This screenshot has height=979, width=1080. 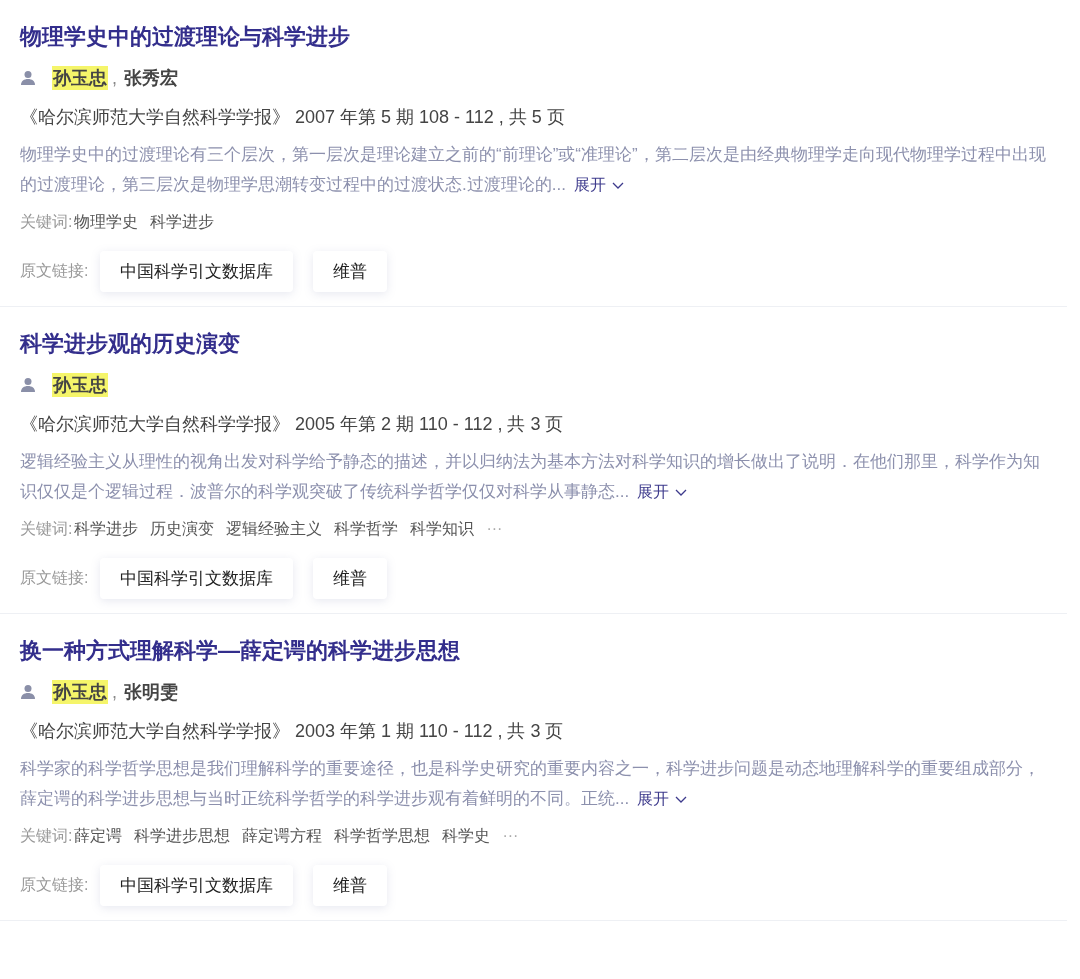 I want to click on keyword-link: 科学知识, so click(x=442, y=529).